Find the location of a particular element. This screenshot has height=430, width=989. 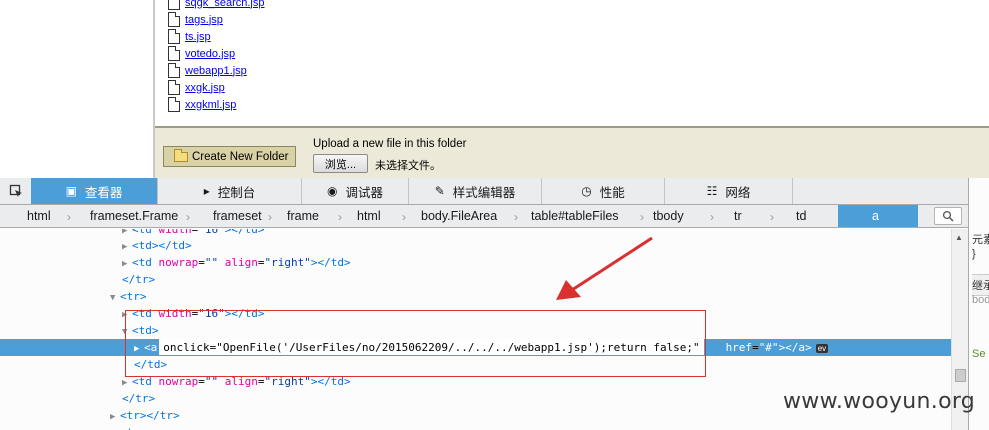

file-link: votedo.jsp is located at coordinates (210, 54).